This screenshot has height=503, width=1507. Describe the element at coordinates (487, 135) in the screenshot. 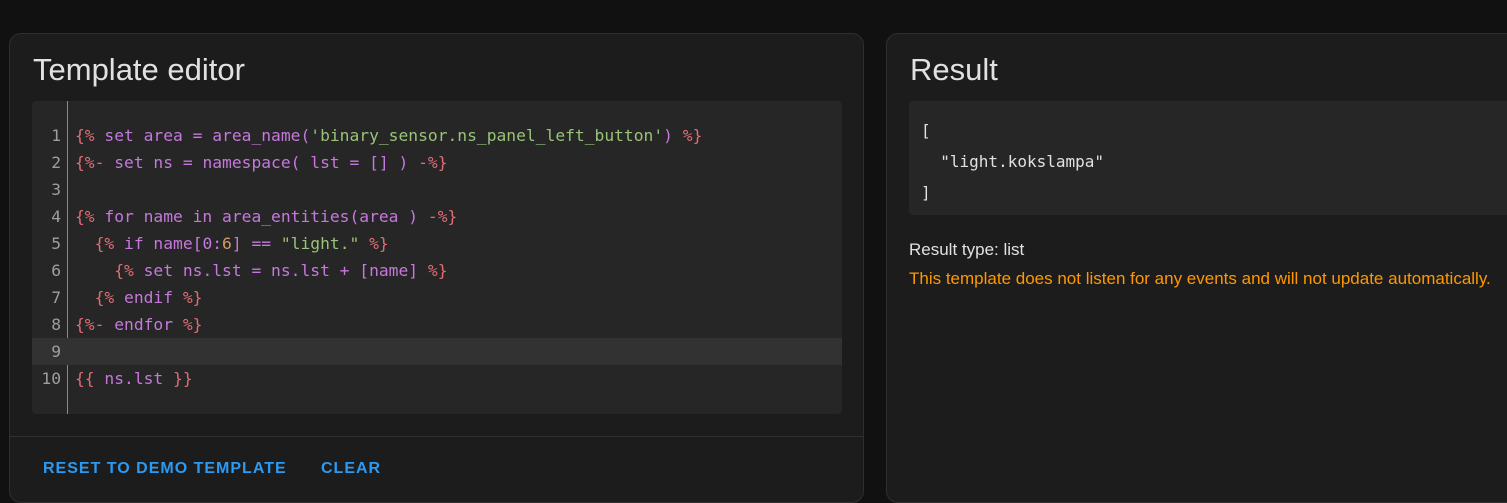

I see `code-token: 'binary_sensor.ns_panel_left_button'` at that location.